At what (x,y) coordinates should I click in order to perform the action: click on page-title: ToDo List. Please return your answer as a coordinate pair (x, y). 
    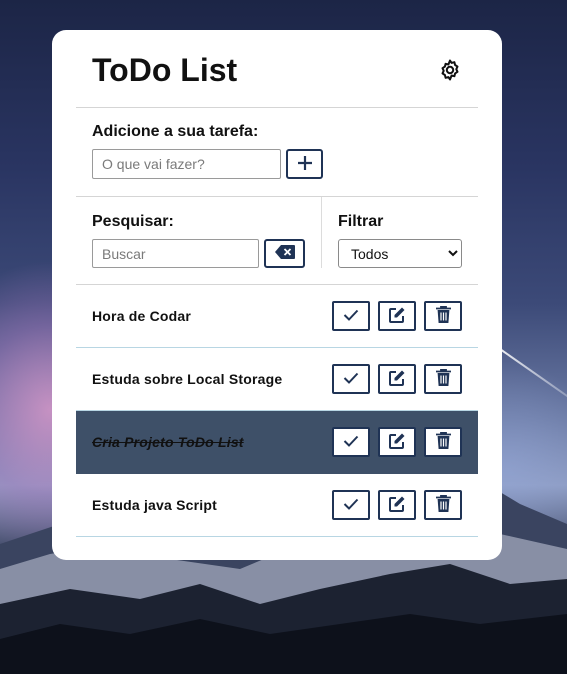
    Looking at the image, I should click on (165, 70).